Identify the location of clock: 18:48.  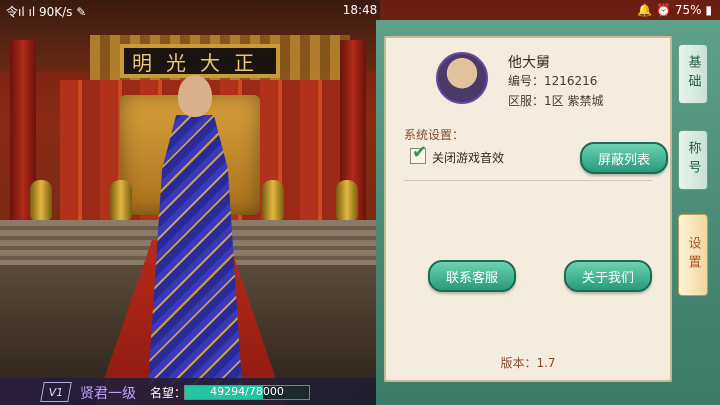
(360, 10).